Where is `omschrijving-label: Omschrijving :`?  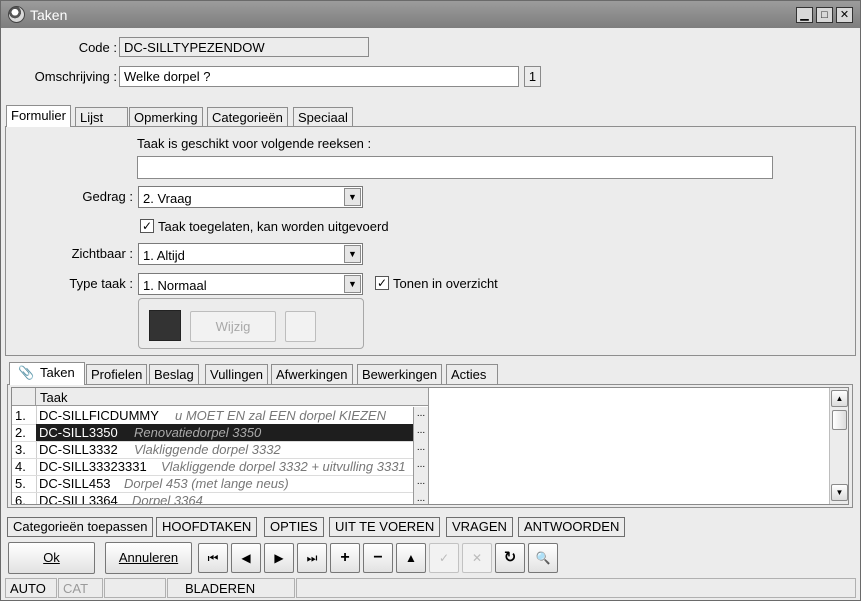
omschrijving-label: Omschrijving : is located at coordinates (75, 76).